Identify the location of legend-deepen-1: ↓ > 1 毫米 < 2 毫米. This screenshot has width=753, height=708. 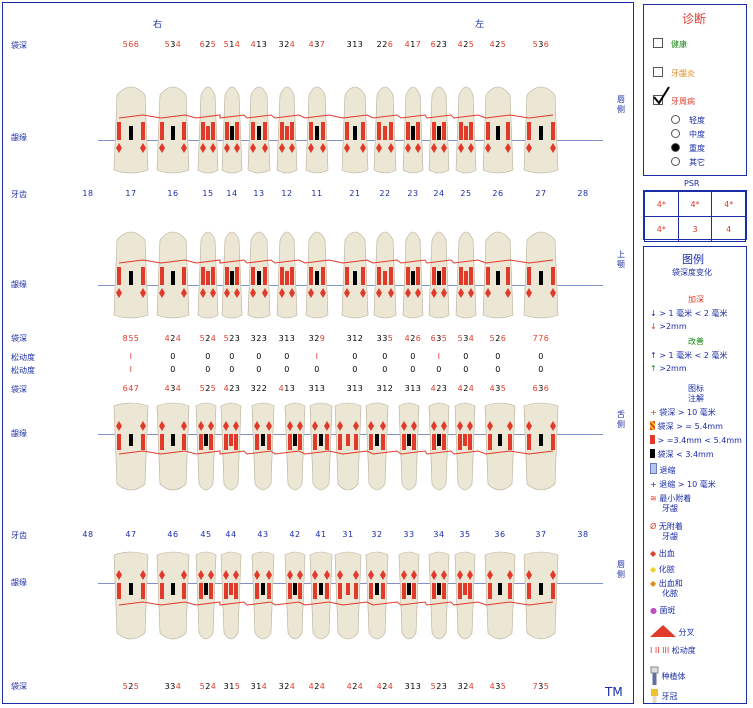
(689, 313).